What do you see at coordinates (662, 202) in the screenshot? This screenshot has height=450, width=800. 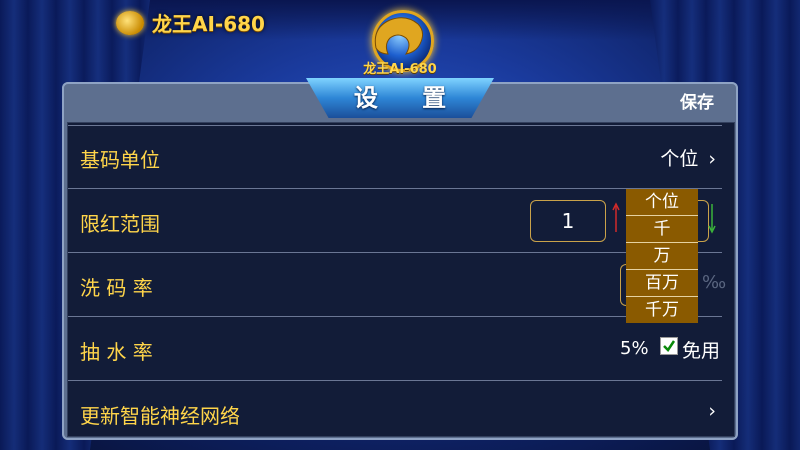 I see `dropdown-option: 个位` at bounding box center [662, 202].